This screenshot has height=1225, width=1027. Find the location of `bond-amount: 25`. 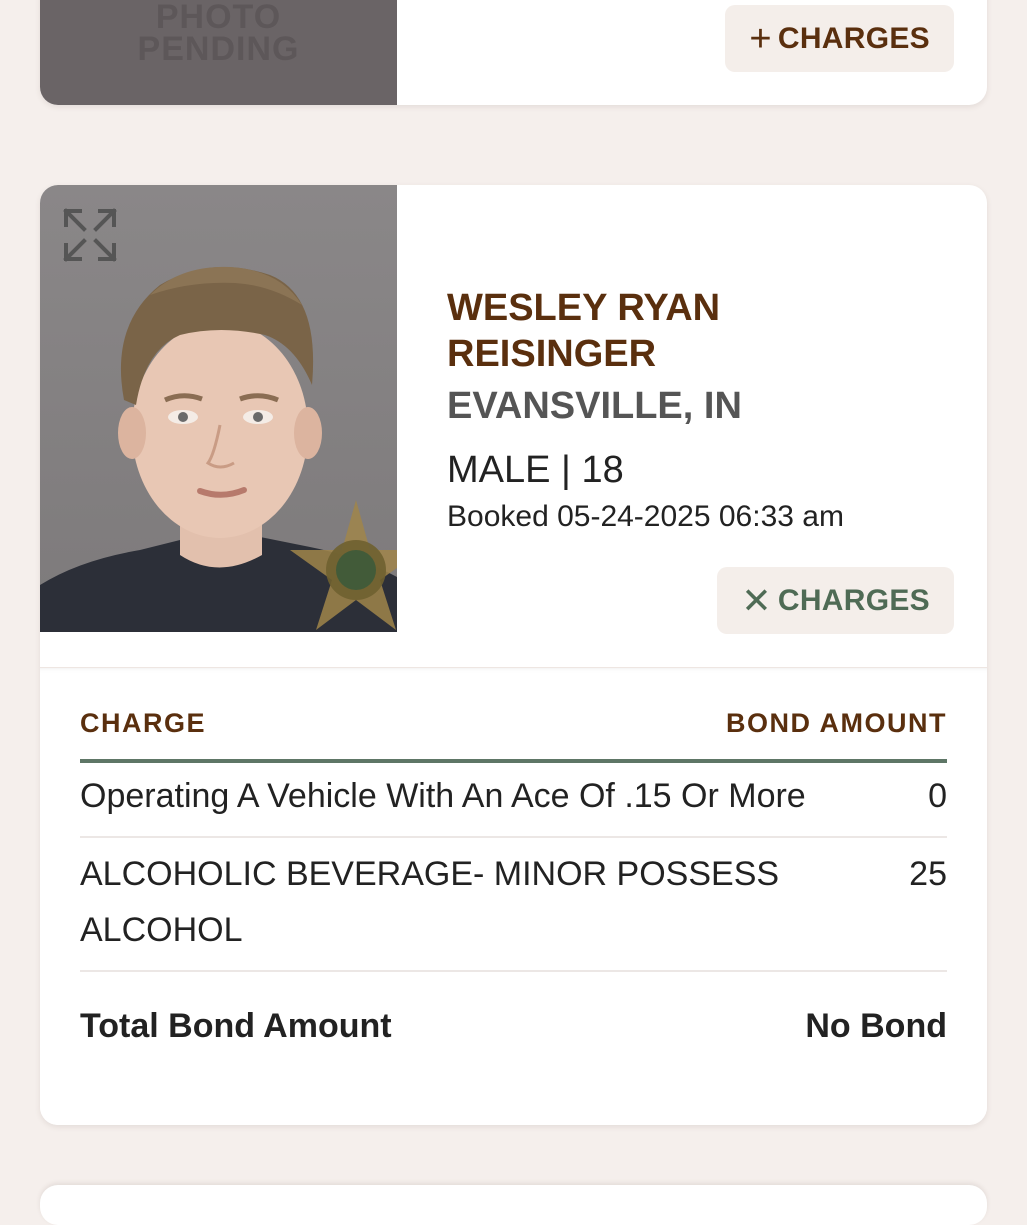

bond-amount: 25 is located at coordinates (928, 874).